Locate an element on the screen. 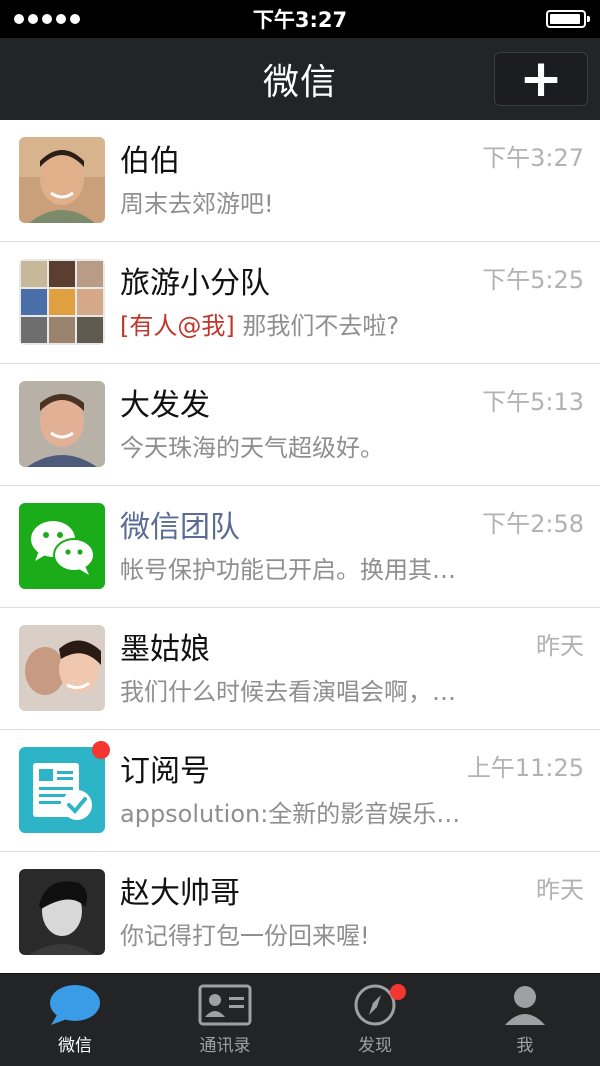 Image resolution: width=600 pixels, height=1066 pixels. chat-preview: 今天珠海的天气超级好。 is located at coordinates (252, 448).